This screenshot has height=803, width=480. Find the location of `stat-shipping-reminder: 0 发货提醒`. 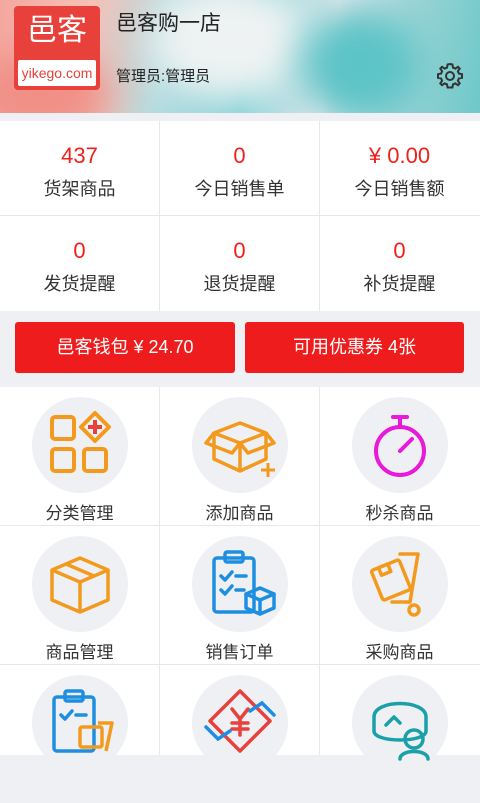

stat-shipping-reminder: 0 发货提醒 is located at coordinates (79, 263).